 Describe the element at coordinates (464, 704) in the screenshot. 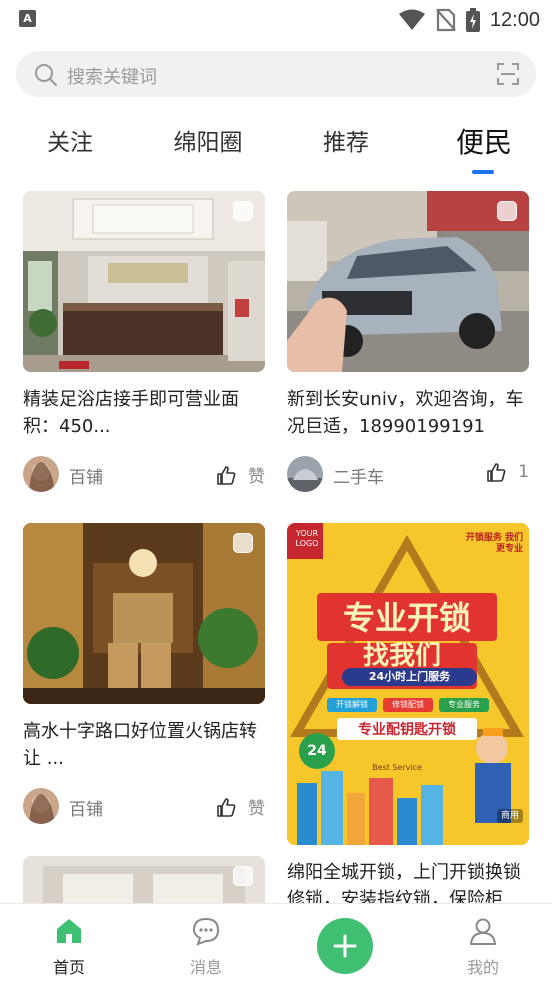

I see `poster-chip: 专业服务` at that location.